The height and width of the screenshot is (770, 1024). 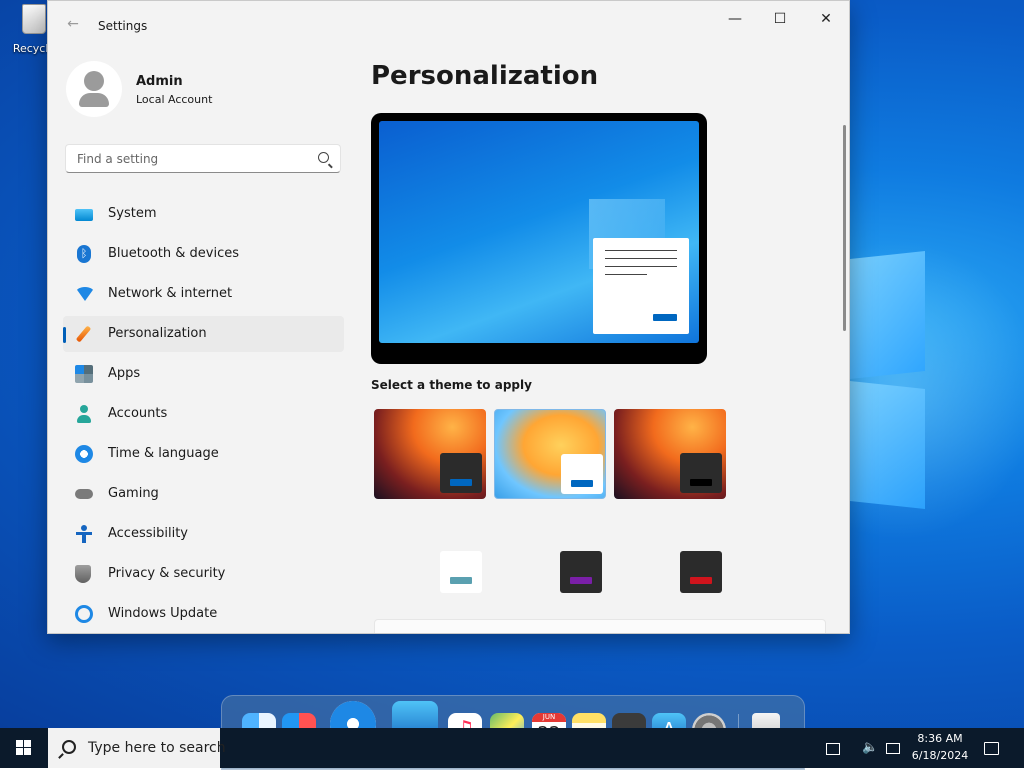 I want to click on preview-accent-button, so click(x=665, y=317).